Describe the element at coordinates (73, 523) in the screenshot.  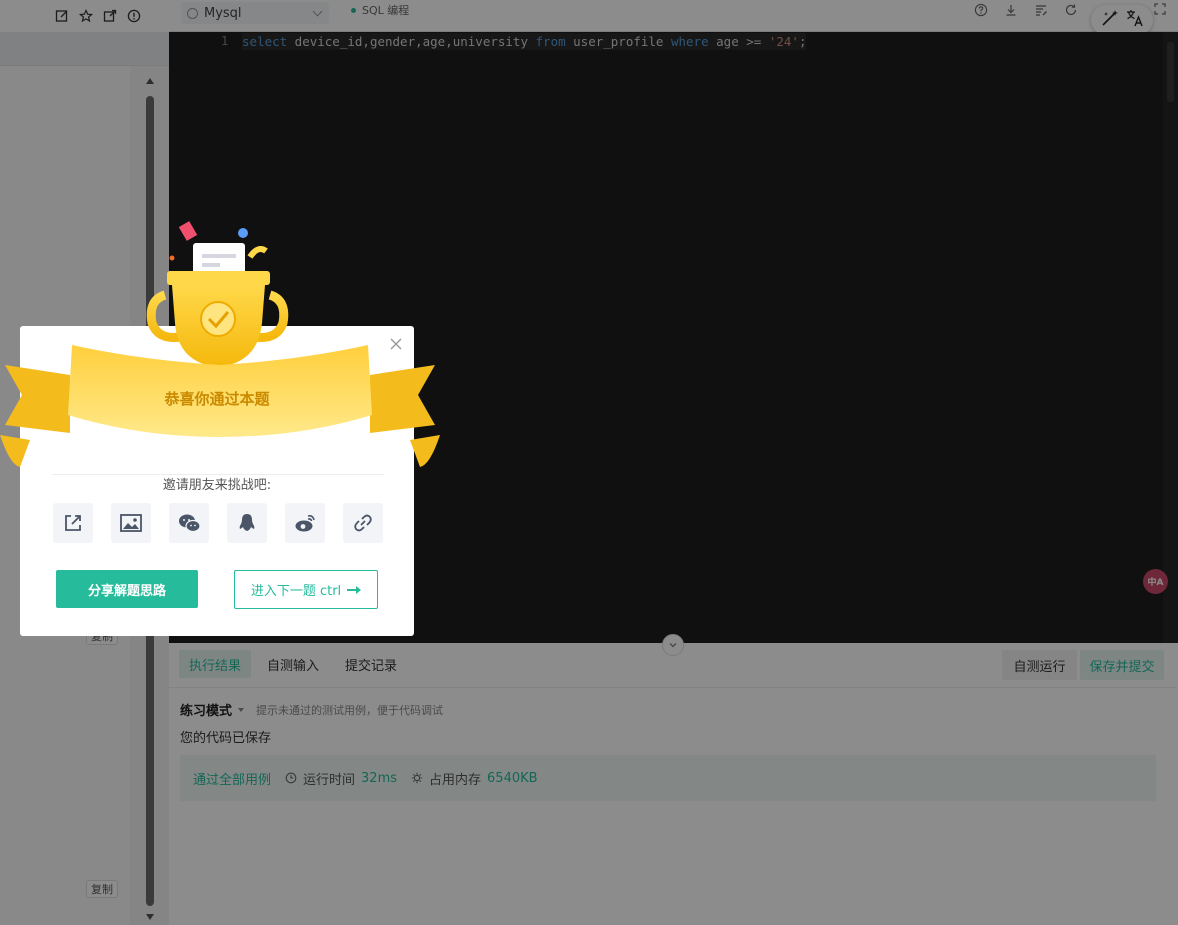
I see `share-out-icon` at that location.